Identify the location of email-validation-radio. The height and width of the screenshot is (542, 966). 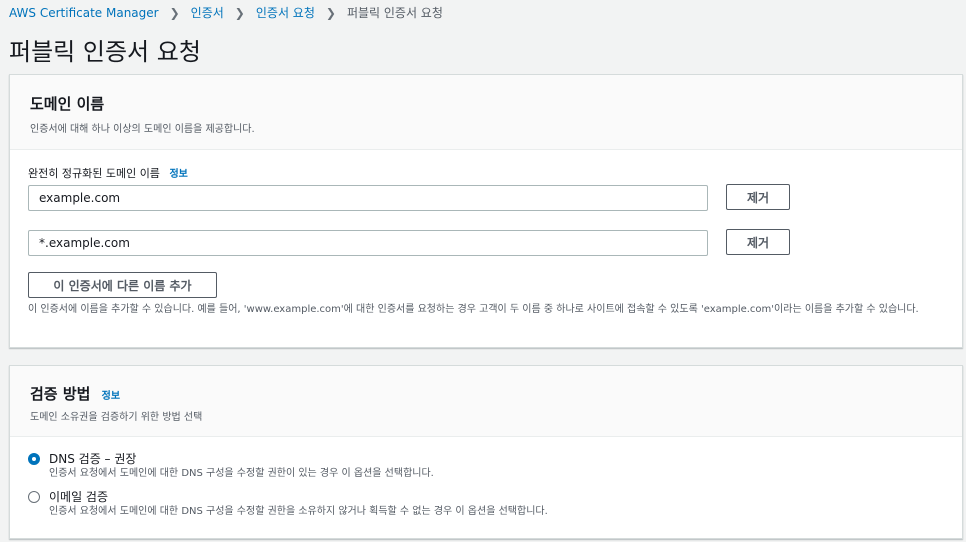
(34, 497).